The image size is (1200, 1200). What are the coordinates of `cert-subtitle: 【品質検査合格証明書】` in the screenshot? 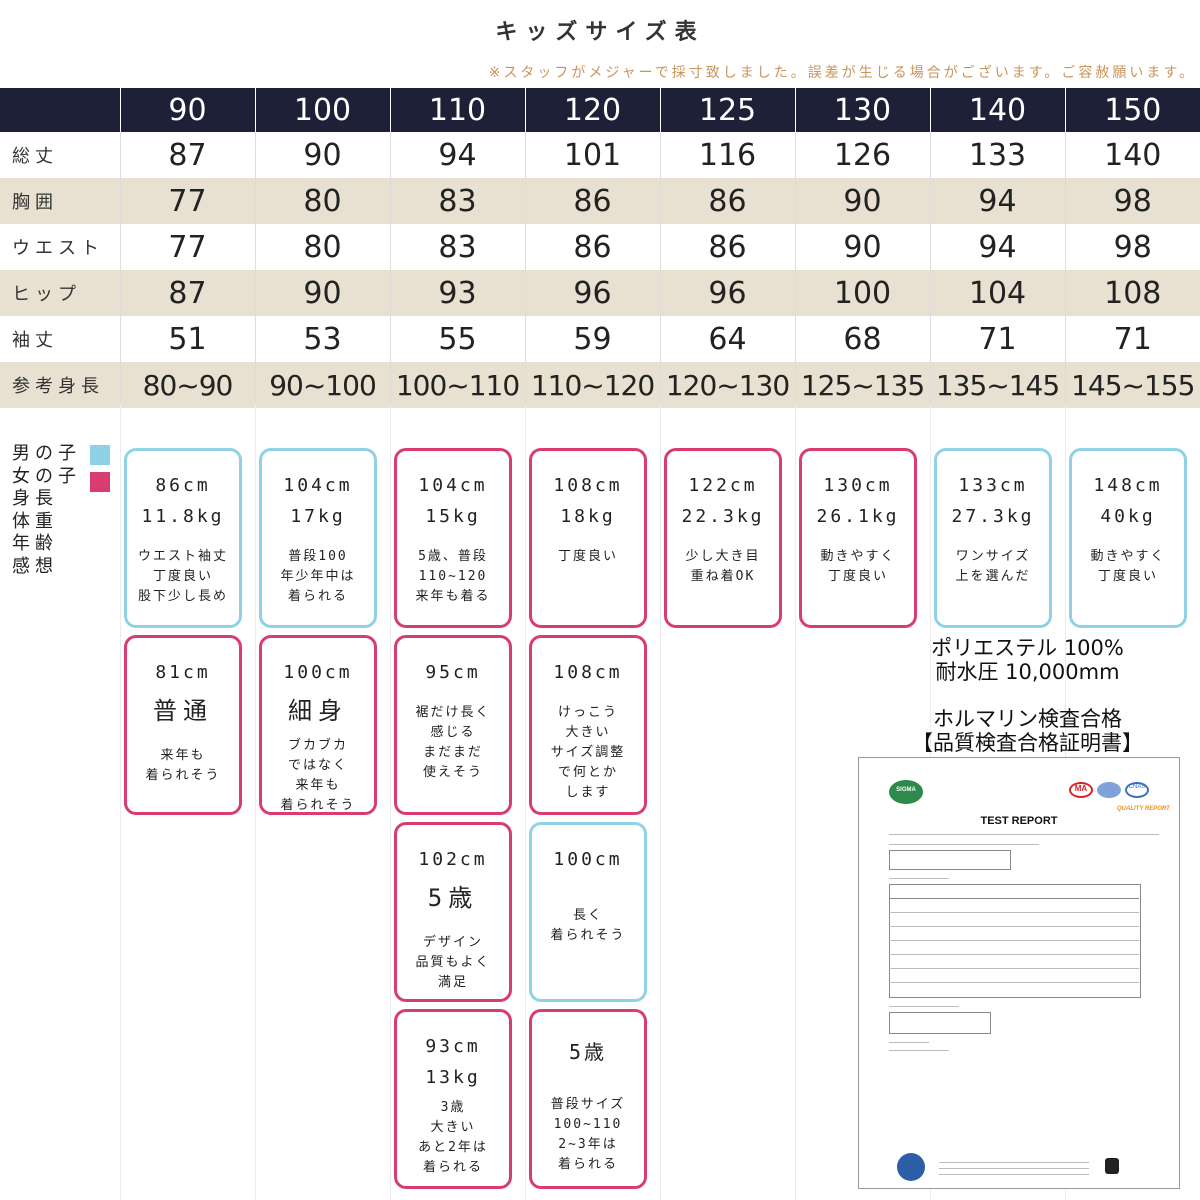 It's located at (1027, 743).